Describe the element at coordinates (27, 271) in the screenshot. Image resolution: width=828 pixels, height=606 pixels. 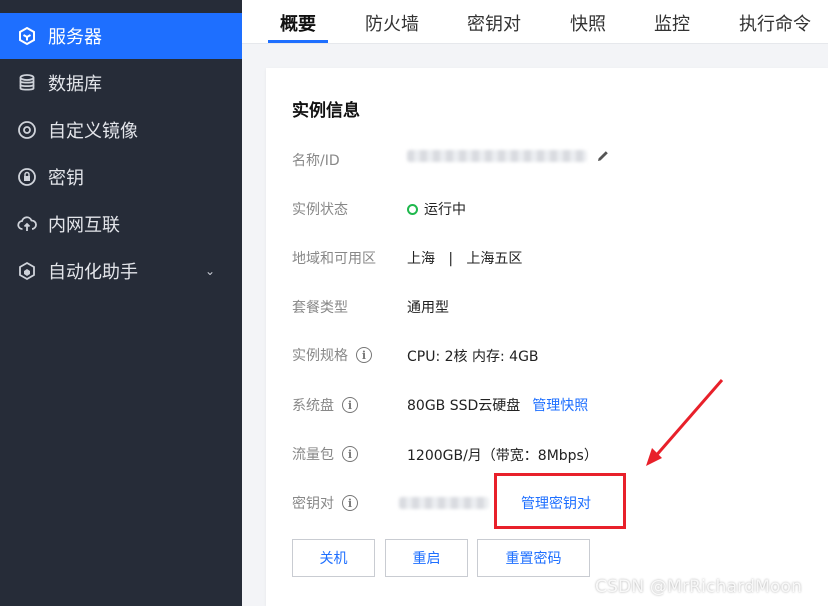
I see `automation-icon` at that location.